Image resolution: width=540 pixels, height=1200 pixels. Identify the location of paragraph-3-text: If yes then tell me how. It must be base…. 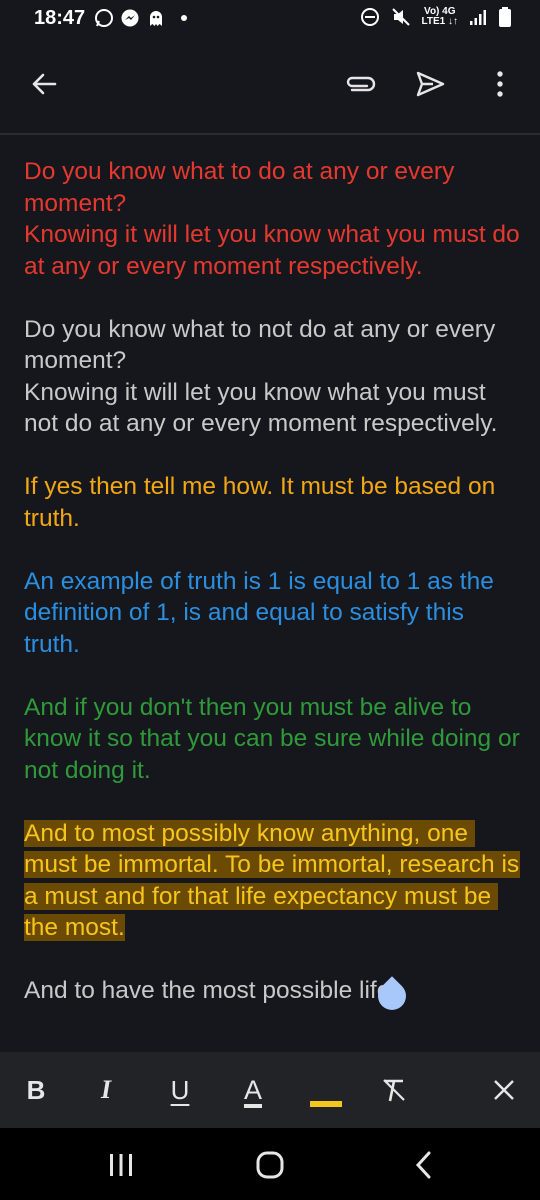
(263, 502).